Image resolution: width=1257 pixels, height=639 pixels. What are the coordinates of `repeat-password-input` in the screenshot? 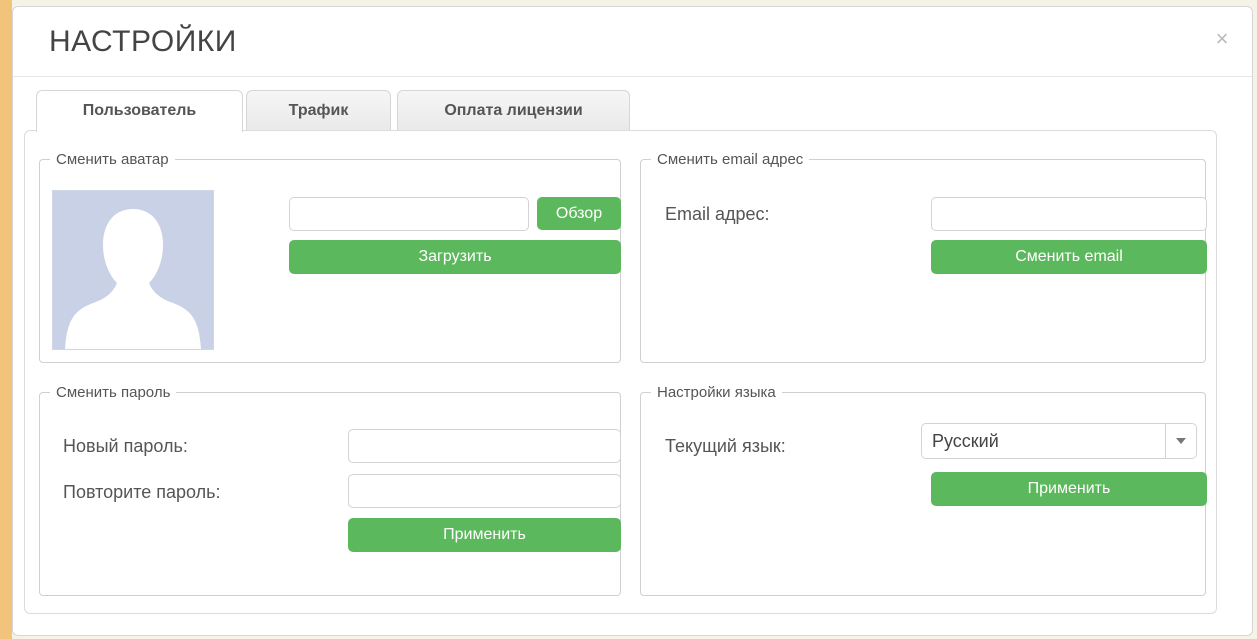 It's located at (484, 491).